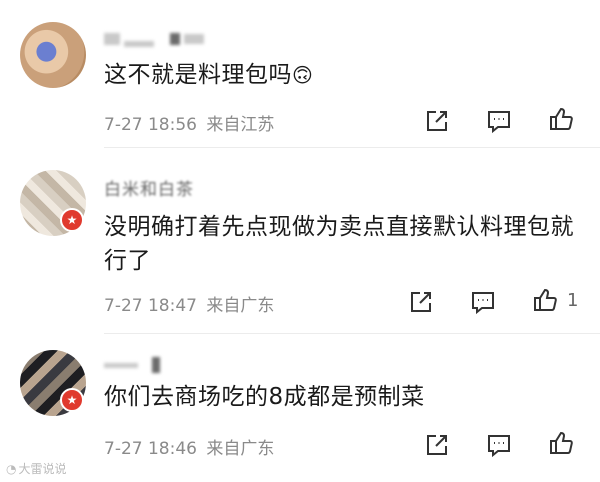  I want to click on comment-meta: 7-27 18:46 来自广东, so click(189, 446).